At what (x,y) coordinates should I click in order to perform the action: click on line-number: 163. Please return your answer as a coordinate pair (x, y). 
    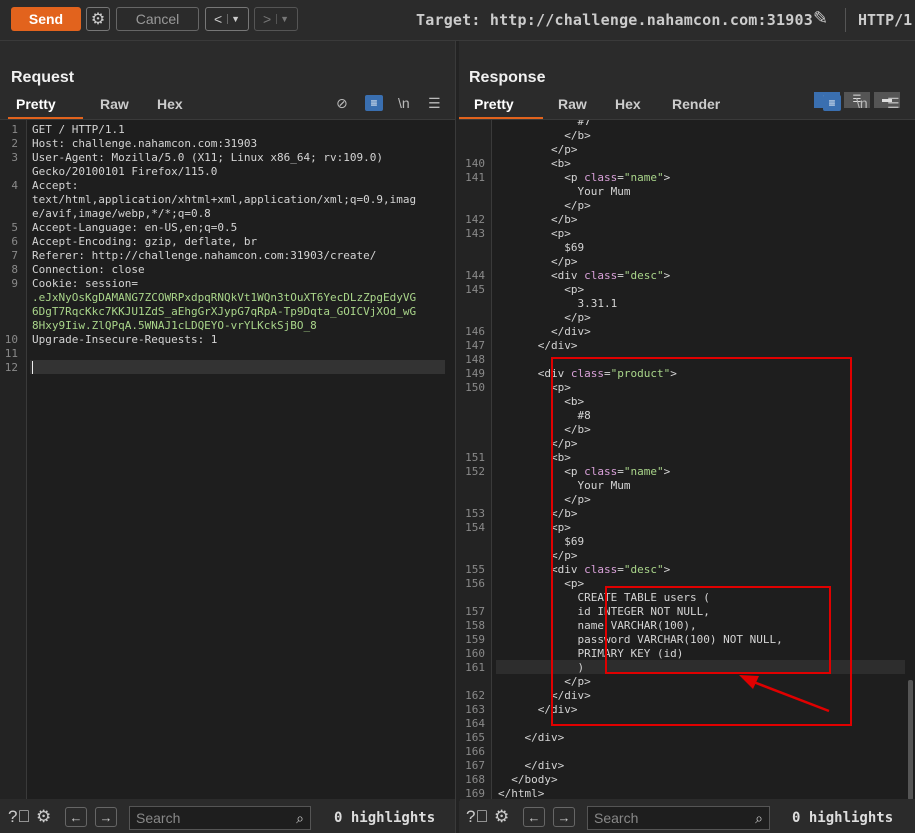
    Looking at the image, I should click on (475, 709).